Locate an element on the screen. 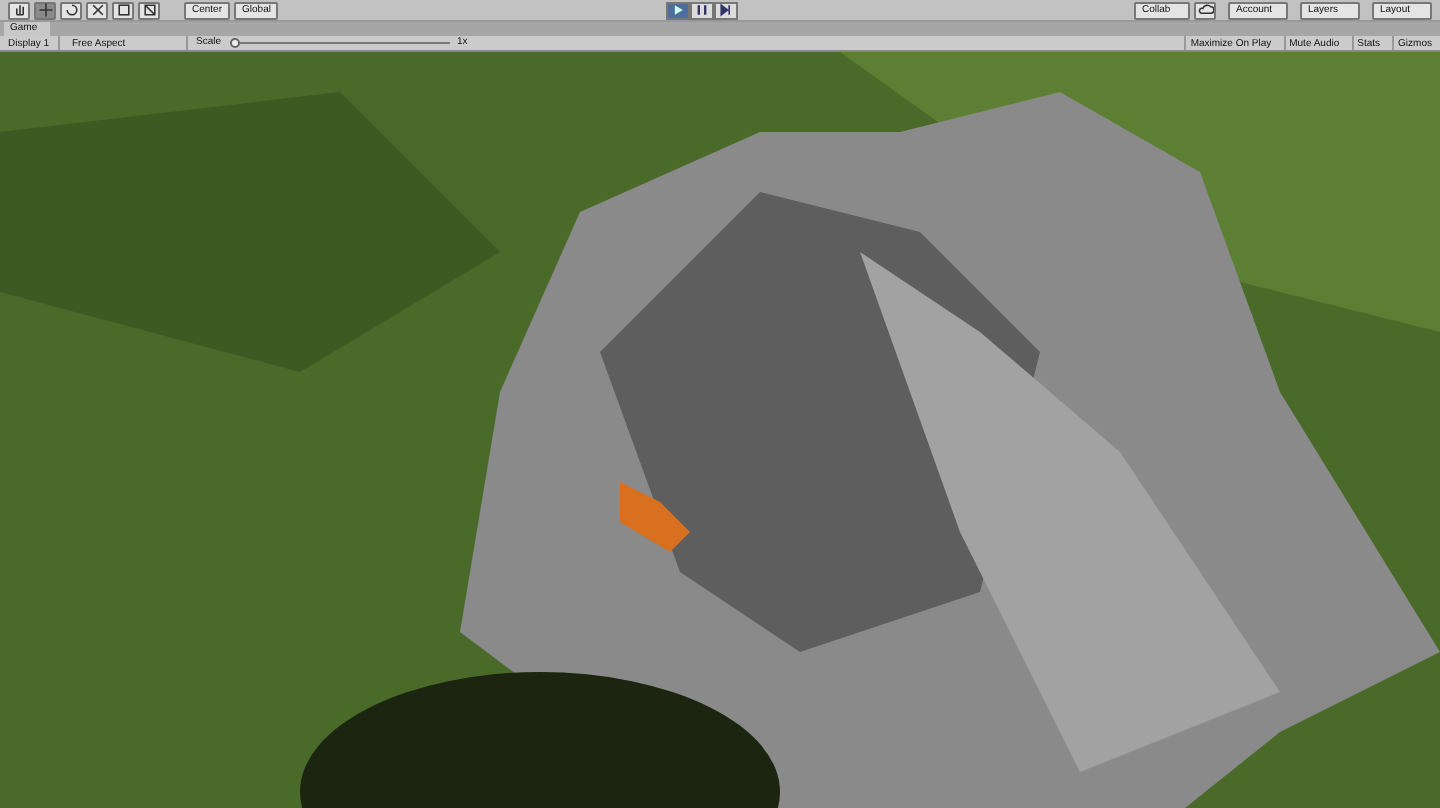  transform-tool-button is located at coordinates (149, 10).